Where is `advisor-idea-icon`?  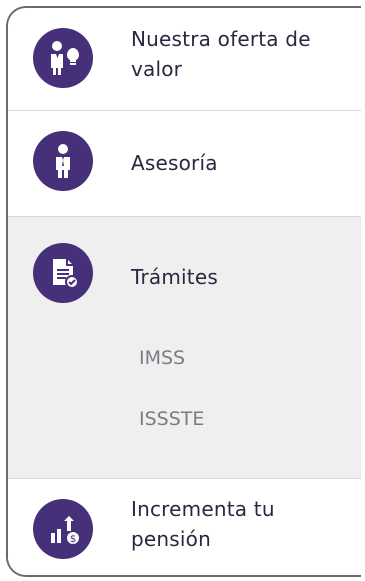
advisor-idea-icon is located at coordinates (63, 58).